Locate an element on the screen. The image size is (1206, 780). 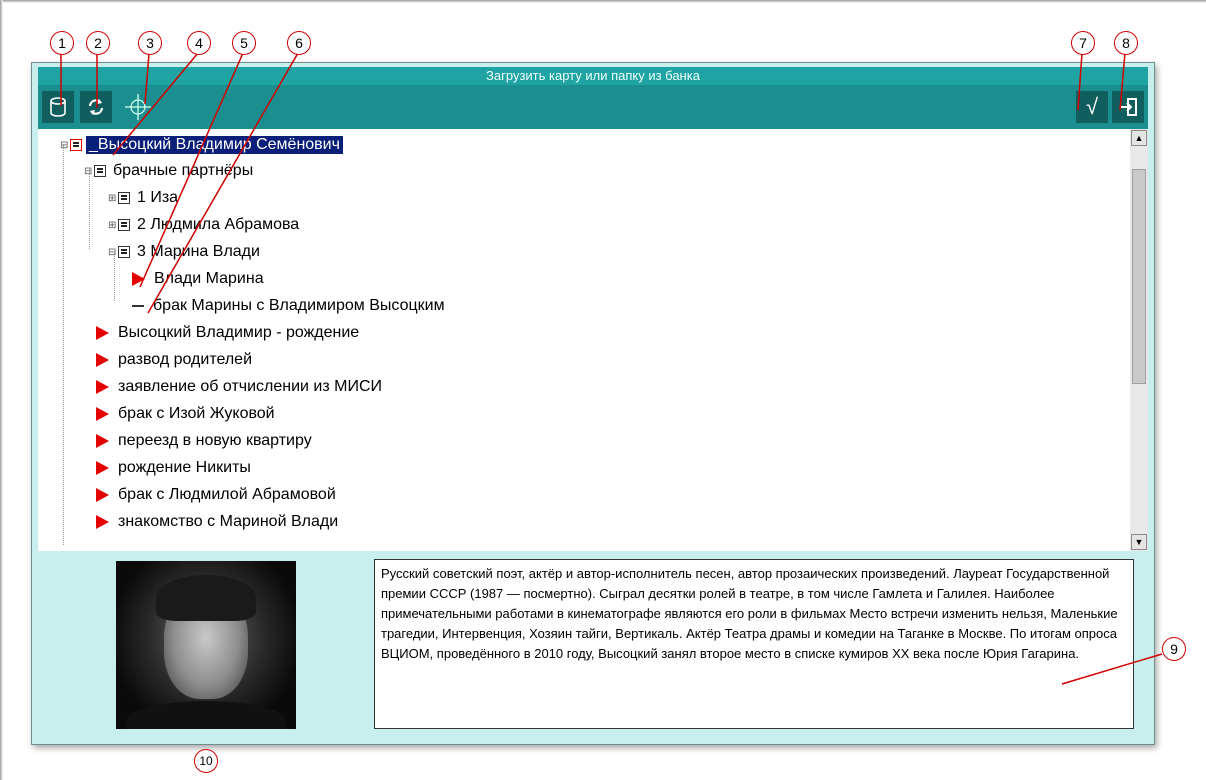
tree-scrollbar: ▲ ▼ is located at coordinates (1139, 340).